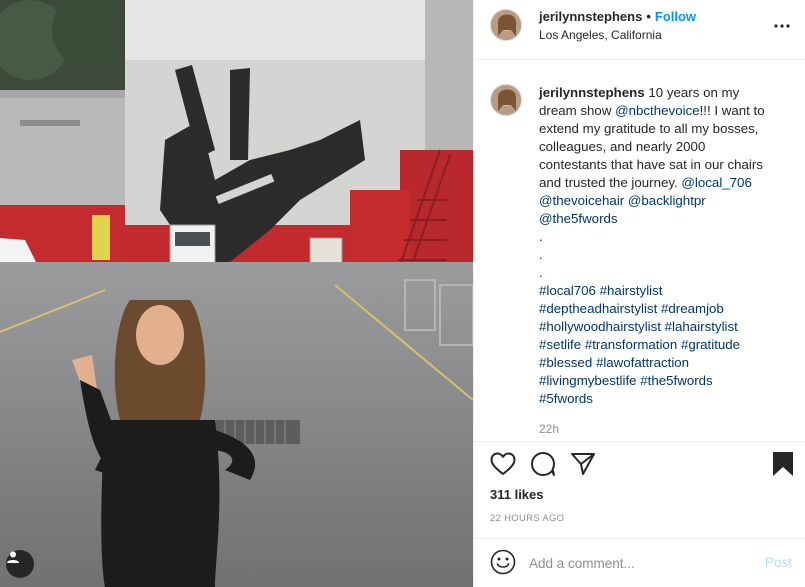 The height and width of the screenshot is (587, 805). I want to click on hashtag-link: #the5fwords, so click(676, 380).